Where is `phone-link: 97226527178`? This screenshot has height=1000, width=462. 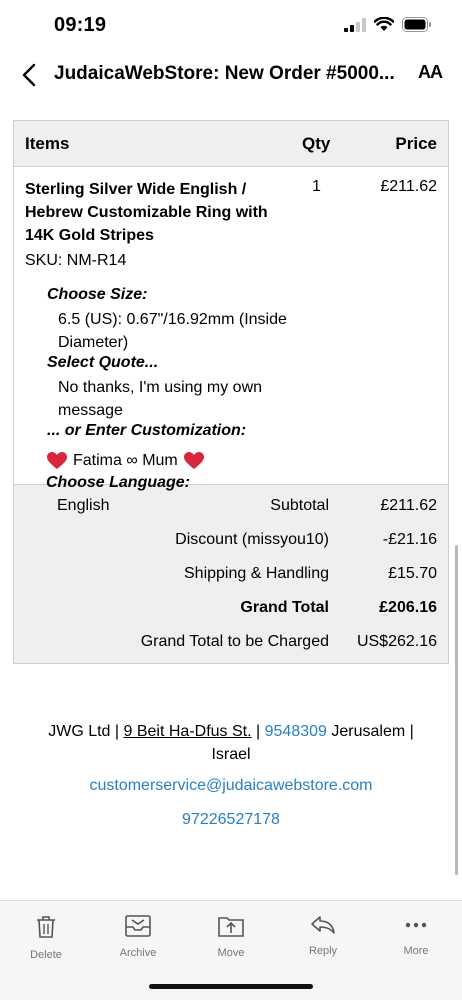 phone-link: 97226527178 is located at coordinates (231, 819).